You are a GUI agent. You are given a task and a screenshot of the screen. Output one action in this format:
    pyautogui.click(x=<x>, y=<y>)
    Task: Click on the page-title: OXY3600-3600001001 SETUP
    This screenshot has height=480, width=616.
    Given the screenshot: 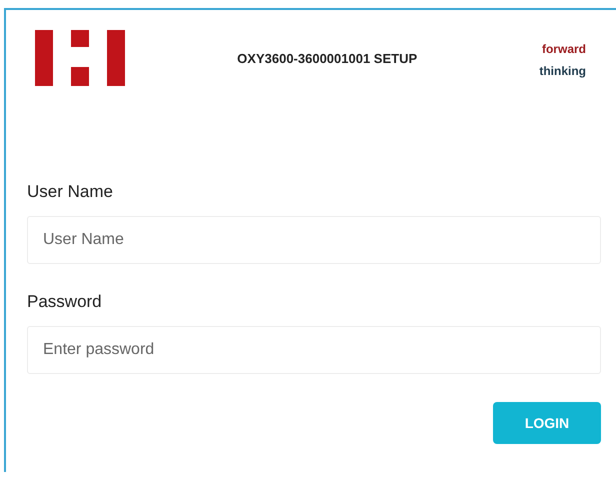 What is the action you would take?
    pyautogui.click(x=327, y=58)
    